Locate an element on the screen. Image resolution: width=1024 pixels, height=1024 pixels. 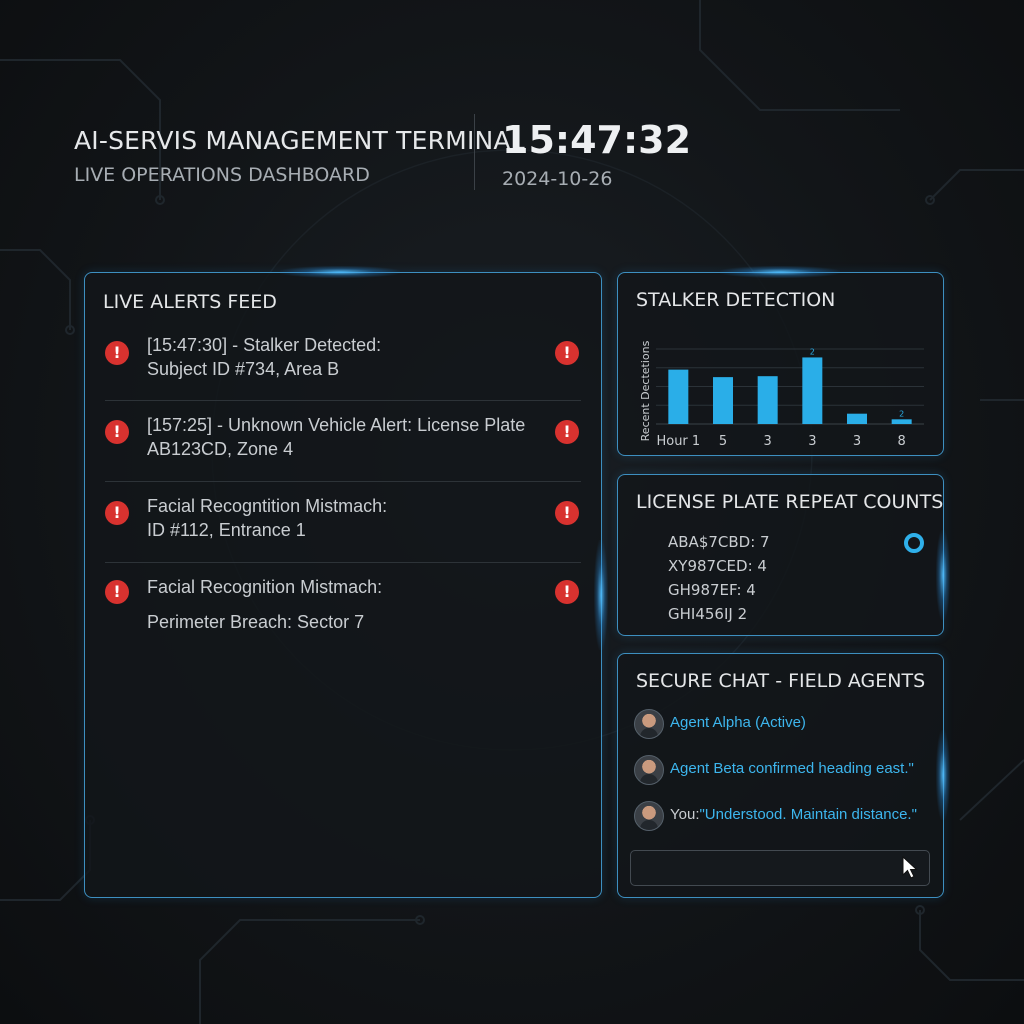
alert-line-2: Perimeter Breach: Sector 7 is located at coordinates (256, 622).